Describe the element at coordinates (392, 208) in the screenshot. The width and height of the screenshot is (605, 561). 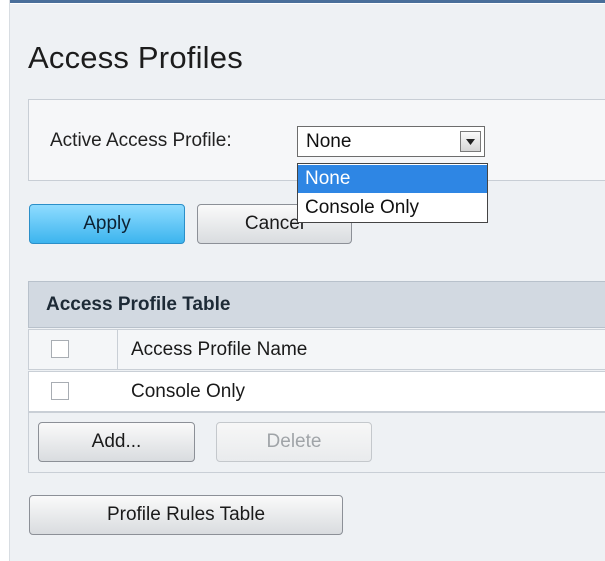
I see `dropdown-option-console-only: Console Only` at that location.